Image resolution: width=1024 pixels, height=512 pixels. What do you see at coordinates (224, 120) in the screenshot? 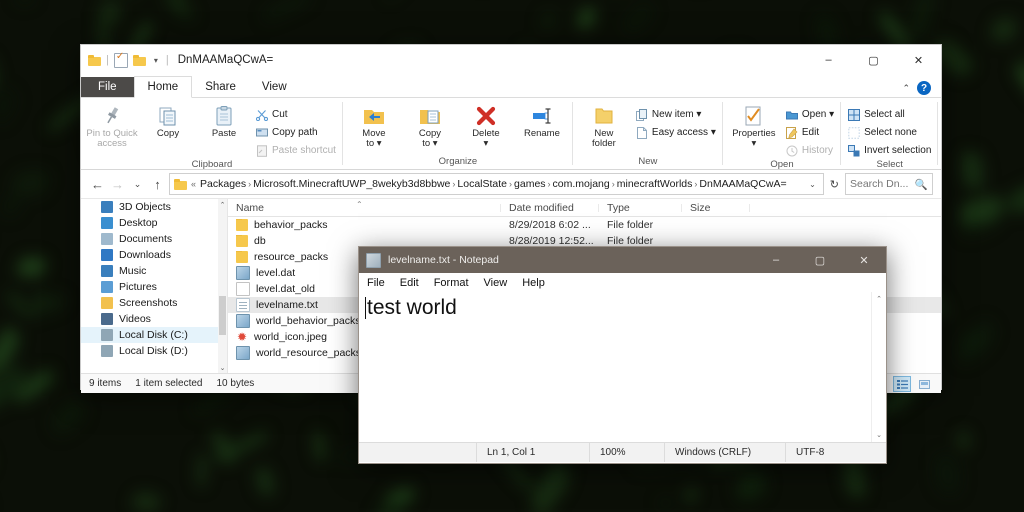
I see `paste-button: Paste` at bounding box center [224, 120].